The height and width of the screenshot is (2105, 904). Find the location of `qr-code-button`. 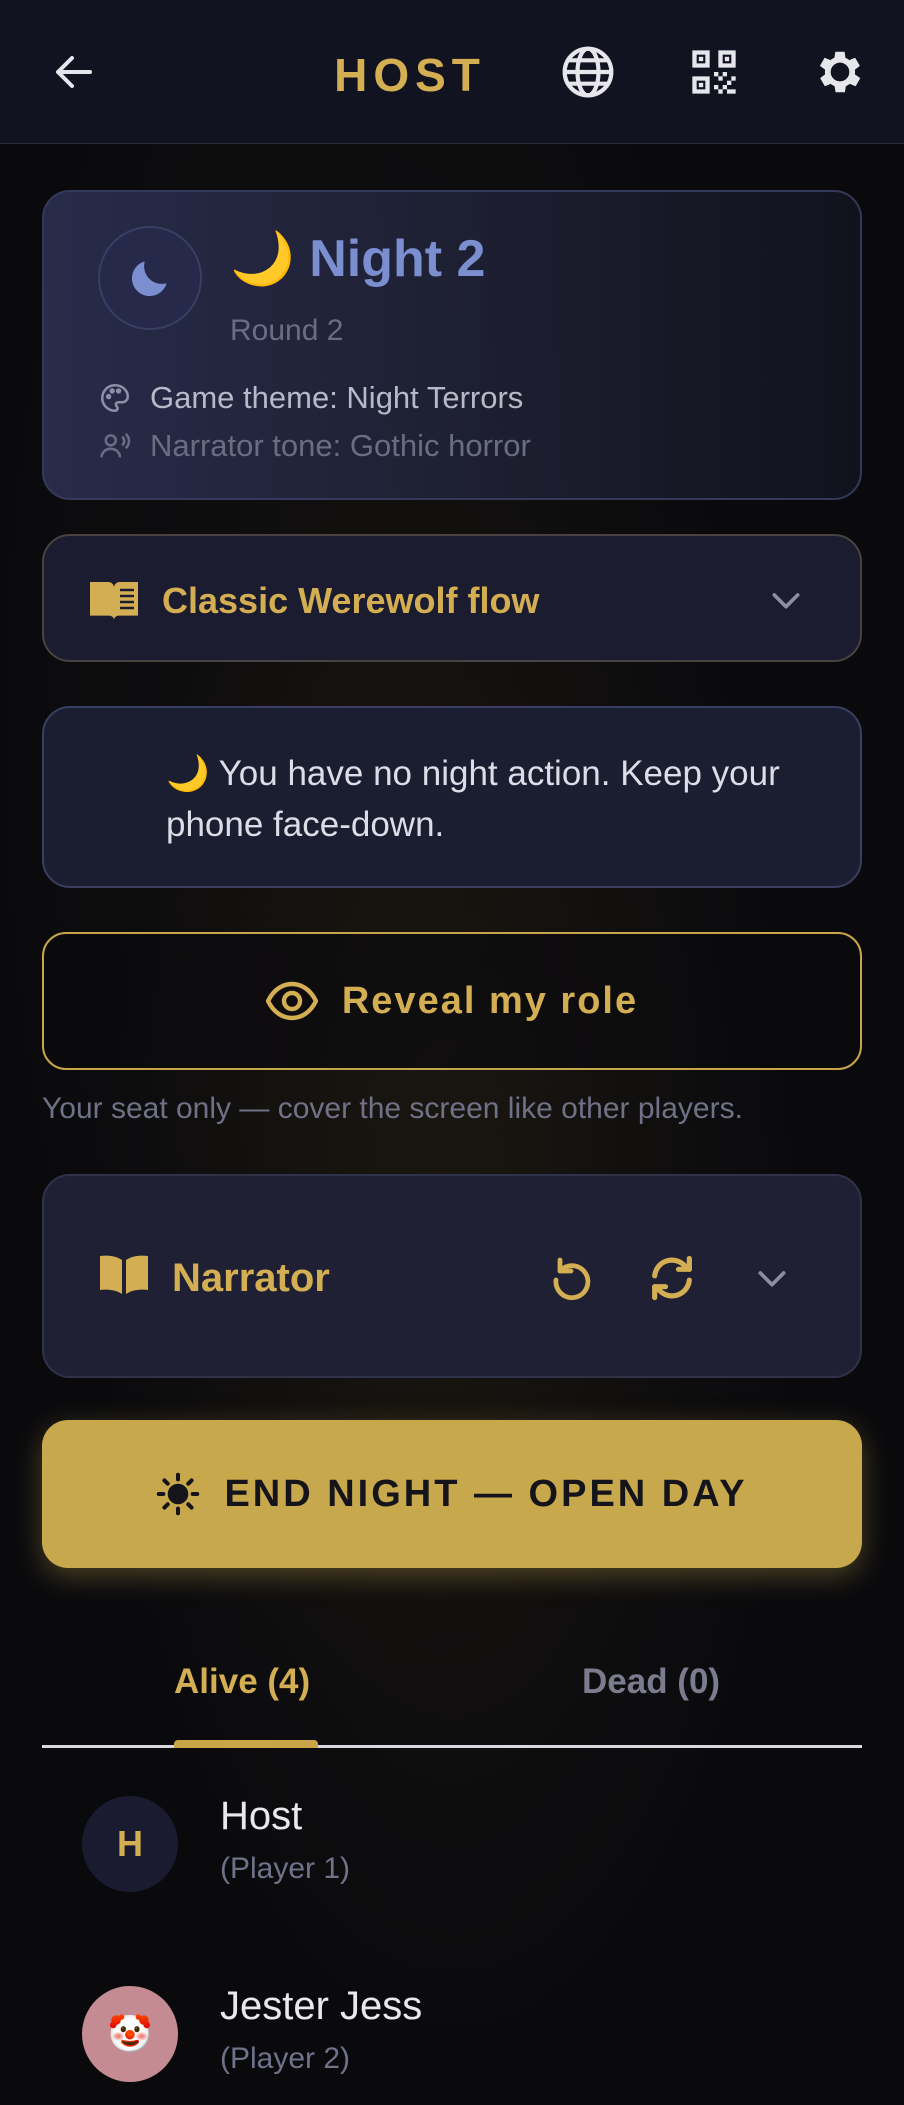

qr-code-button is located at coordinates (714, 72).